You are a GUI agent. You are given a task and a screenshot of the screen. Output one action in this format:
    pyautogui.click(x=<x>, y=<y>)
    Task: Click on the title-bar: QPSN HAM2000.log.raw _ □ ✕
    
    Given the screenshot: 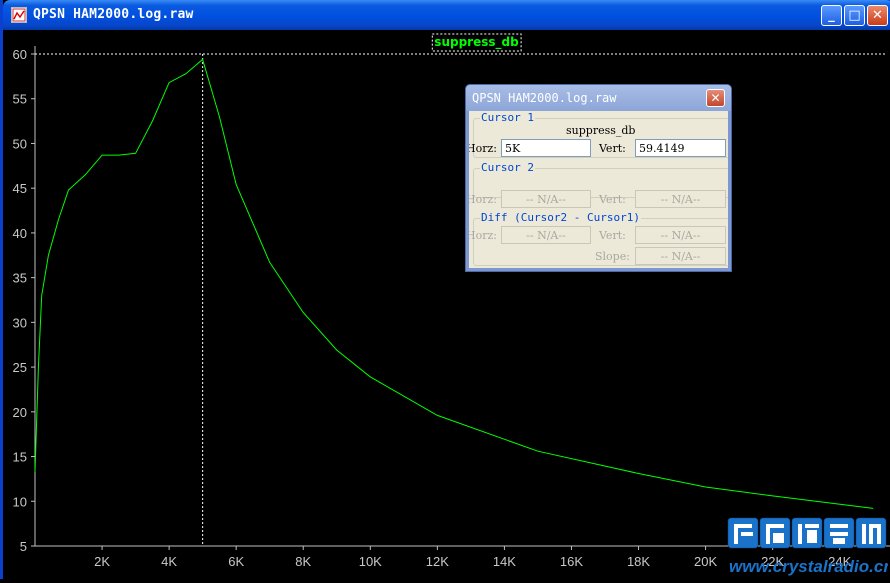 What is the action you would take?
    pyautogui.click(x=446, y=15)
    